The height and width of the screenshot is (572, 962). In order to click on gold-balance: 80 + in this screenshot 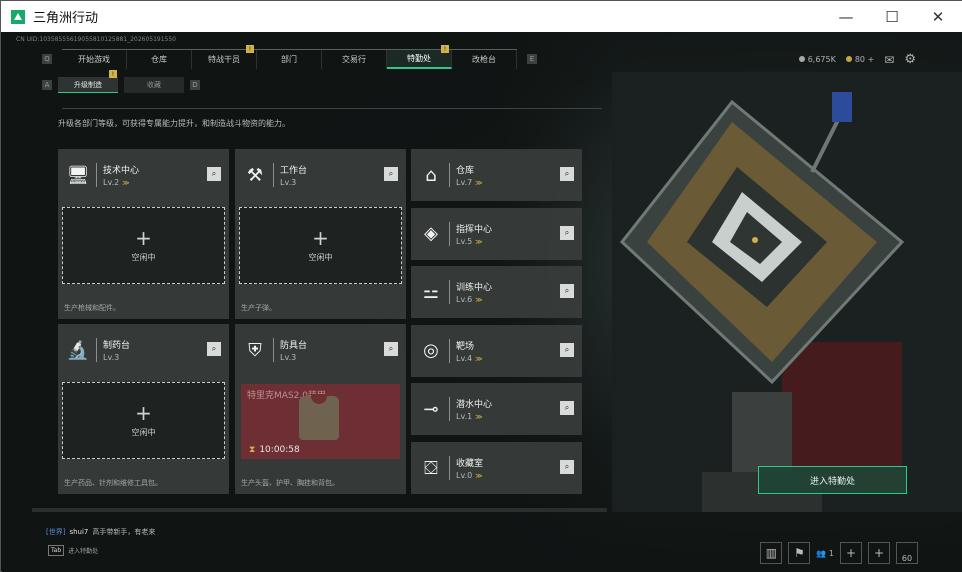, I will do `click(859, 59)`.